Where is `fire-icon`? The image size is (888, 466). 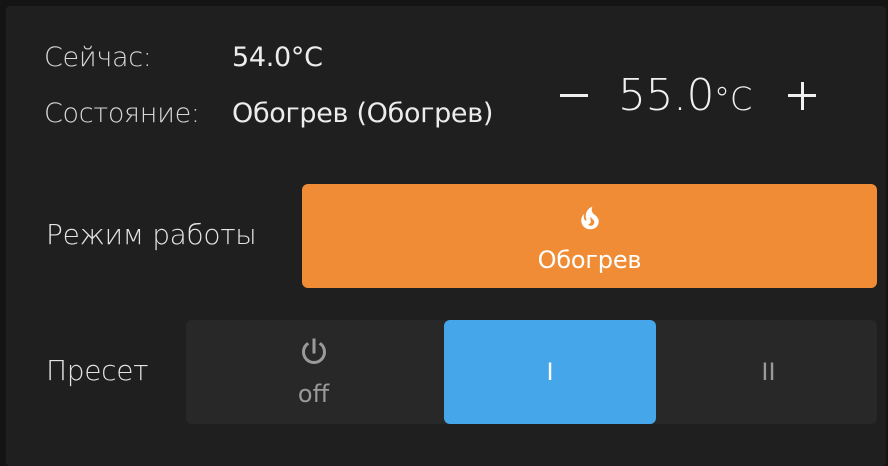
fire-icon is located at coordinates (590, 218).